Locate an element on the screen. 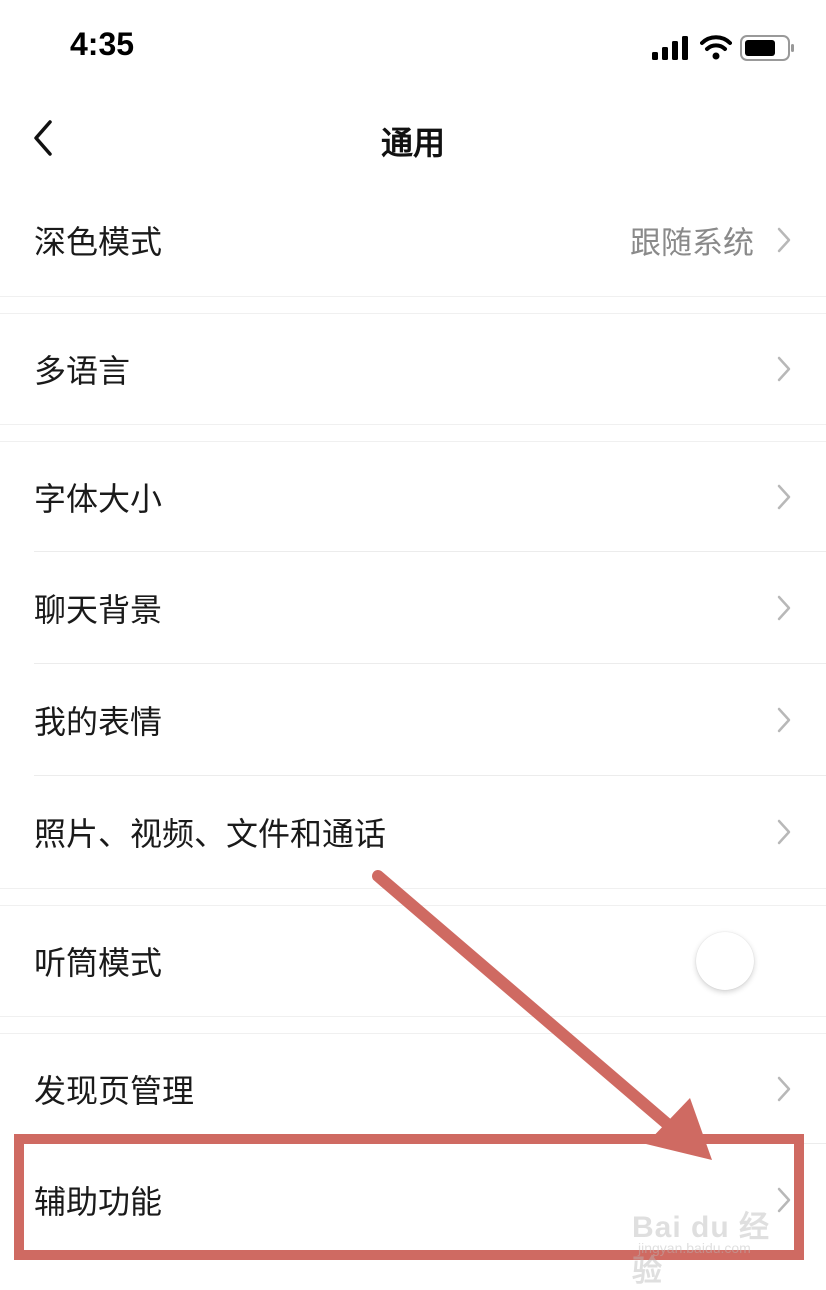  baidu-jingyan-watermark: Bai du 经验 jingyan.baidu.com is located at coordinates (712, 1238).